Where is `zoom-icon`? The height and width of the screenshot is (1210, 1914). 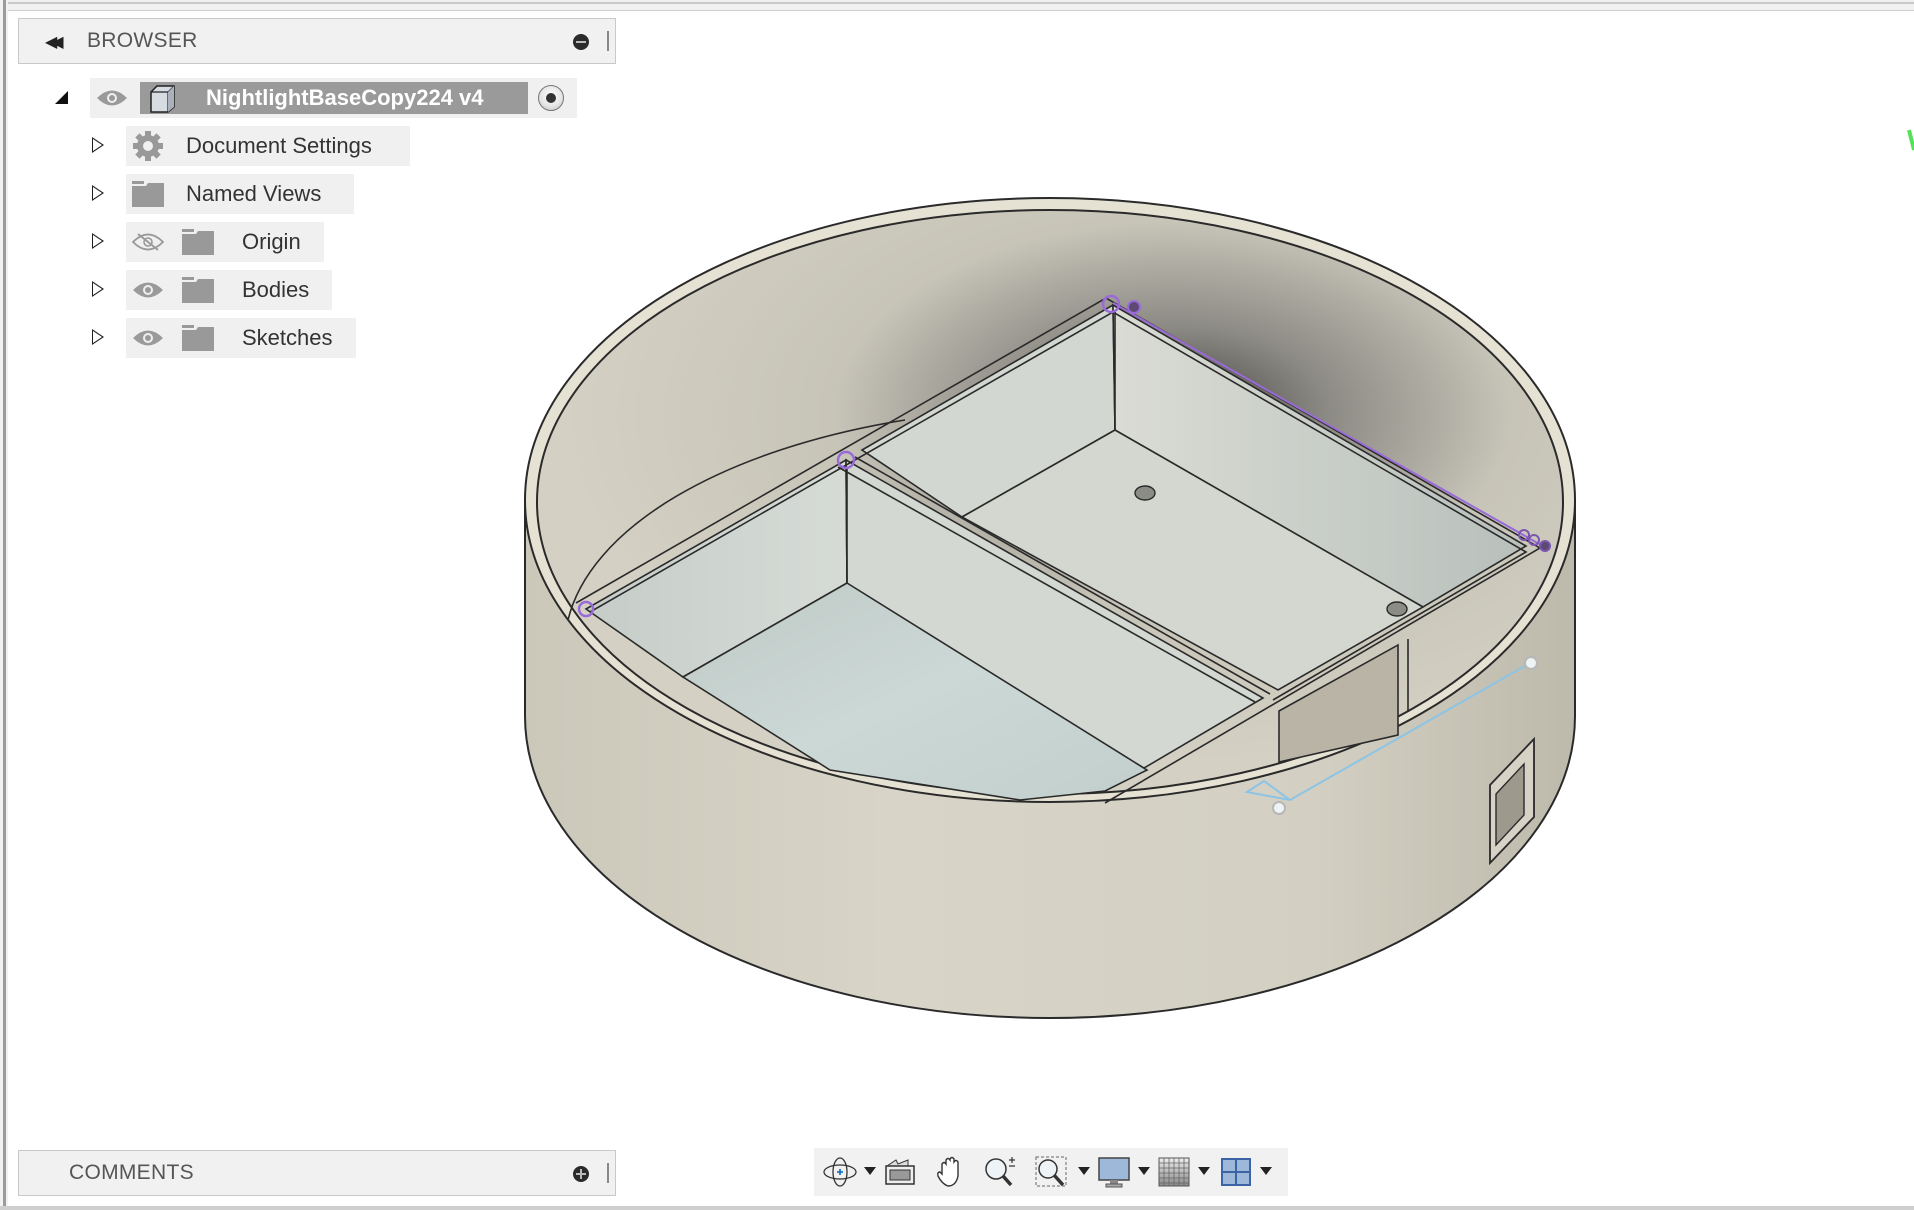 zoom-icon is located at coordinates (1000, 1172).